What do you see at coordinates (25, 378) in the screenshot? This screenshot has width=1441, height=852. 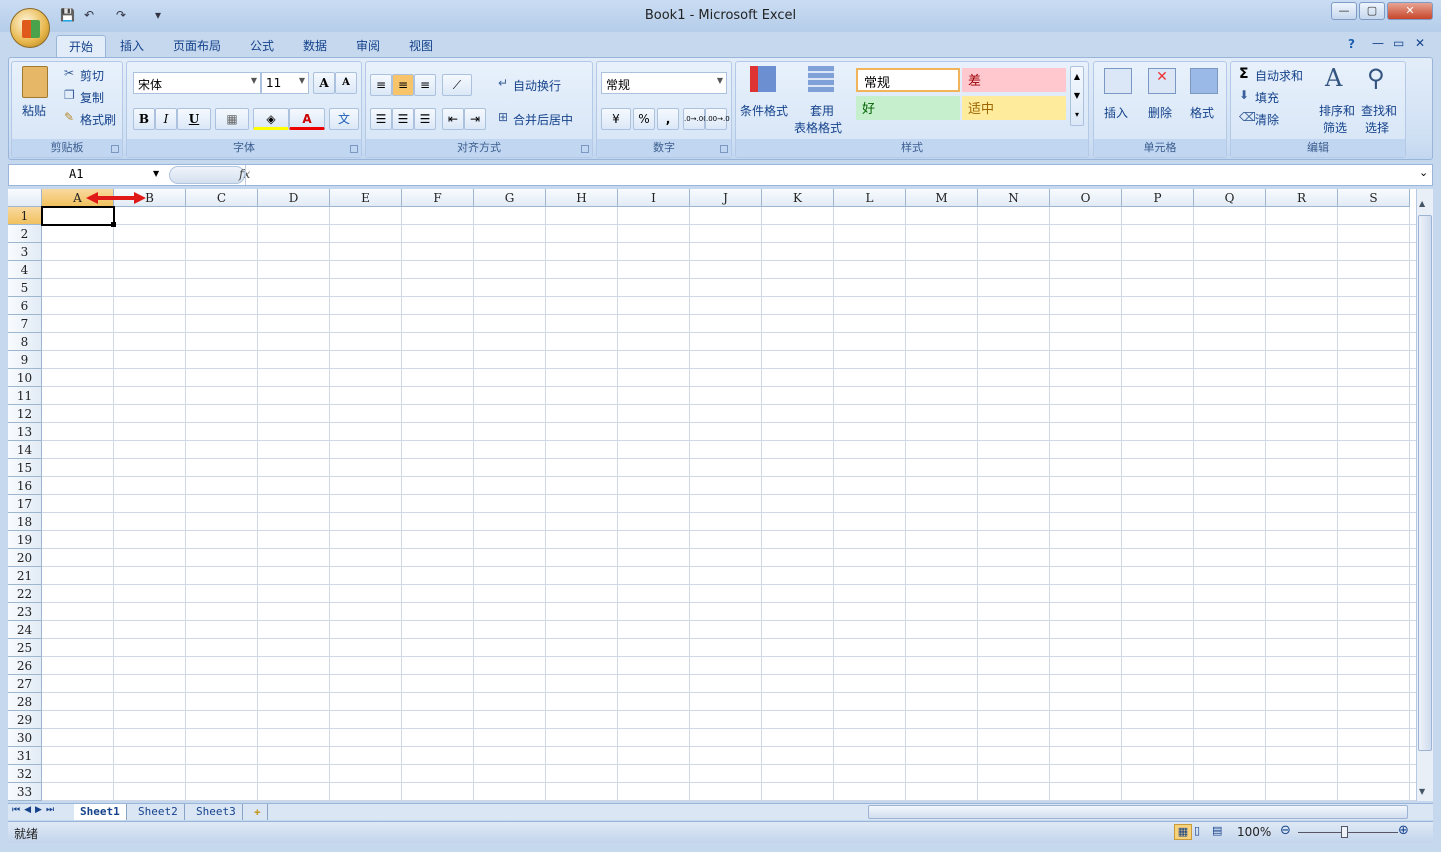 I see `row-header-10: 10` at bounding box center [25, 378].